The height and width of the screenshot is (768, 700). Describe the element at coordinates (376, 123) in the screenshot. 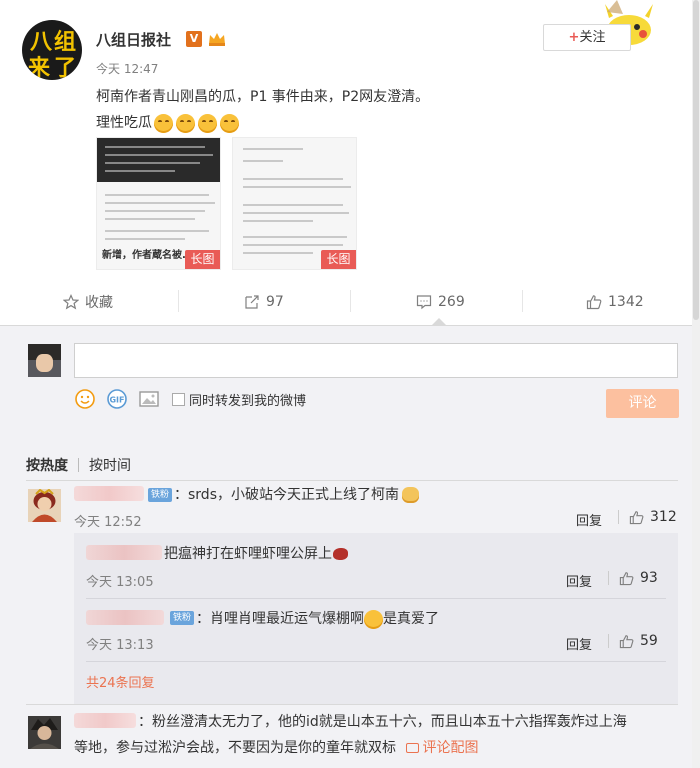

I see `post-text-line-2-wrap: 理性吃瓜` at that location.